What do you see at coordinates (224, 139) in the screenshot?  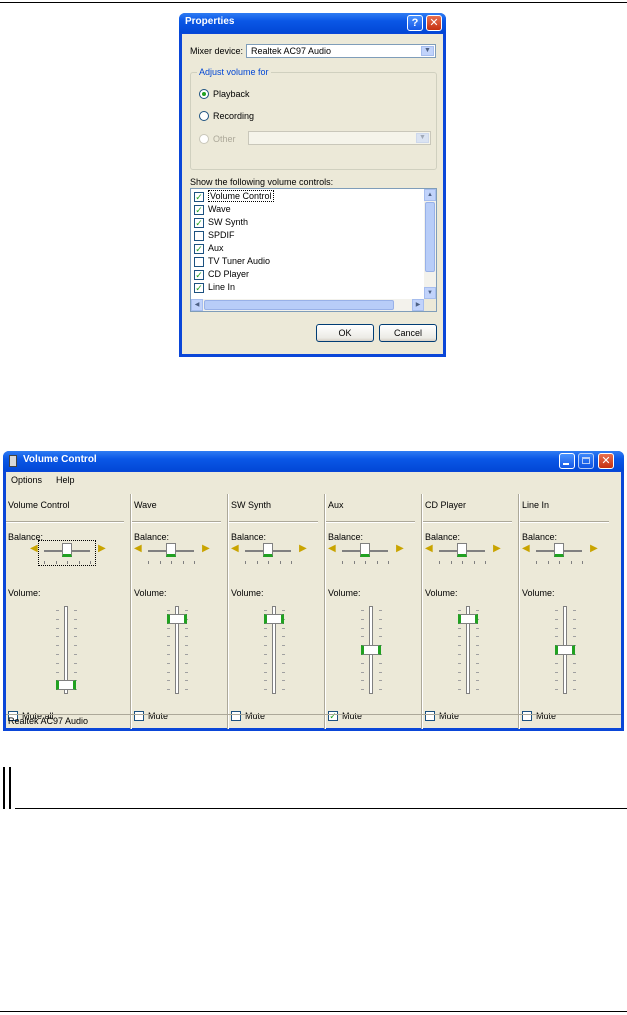 I see `radio-other-label: Other` at bounding box center [224, 139].